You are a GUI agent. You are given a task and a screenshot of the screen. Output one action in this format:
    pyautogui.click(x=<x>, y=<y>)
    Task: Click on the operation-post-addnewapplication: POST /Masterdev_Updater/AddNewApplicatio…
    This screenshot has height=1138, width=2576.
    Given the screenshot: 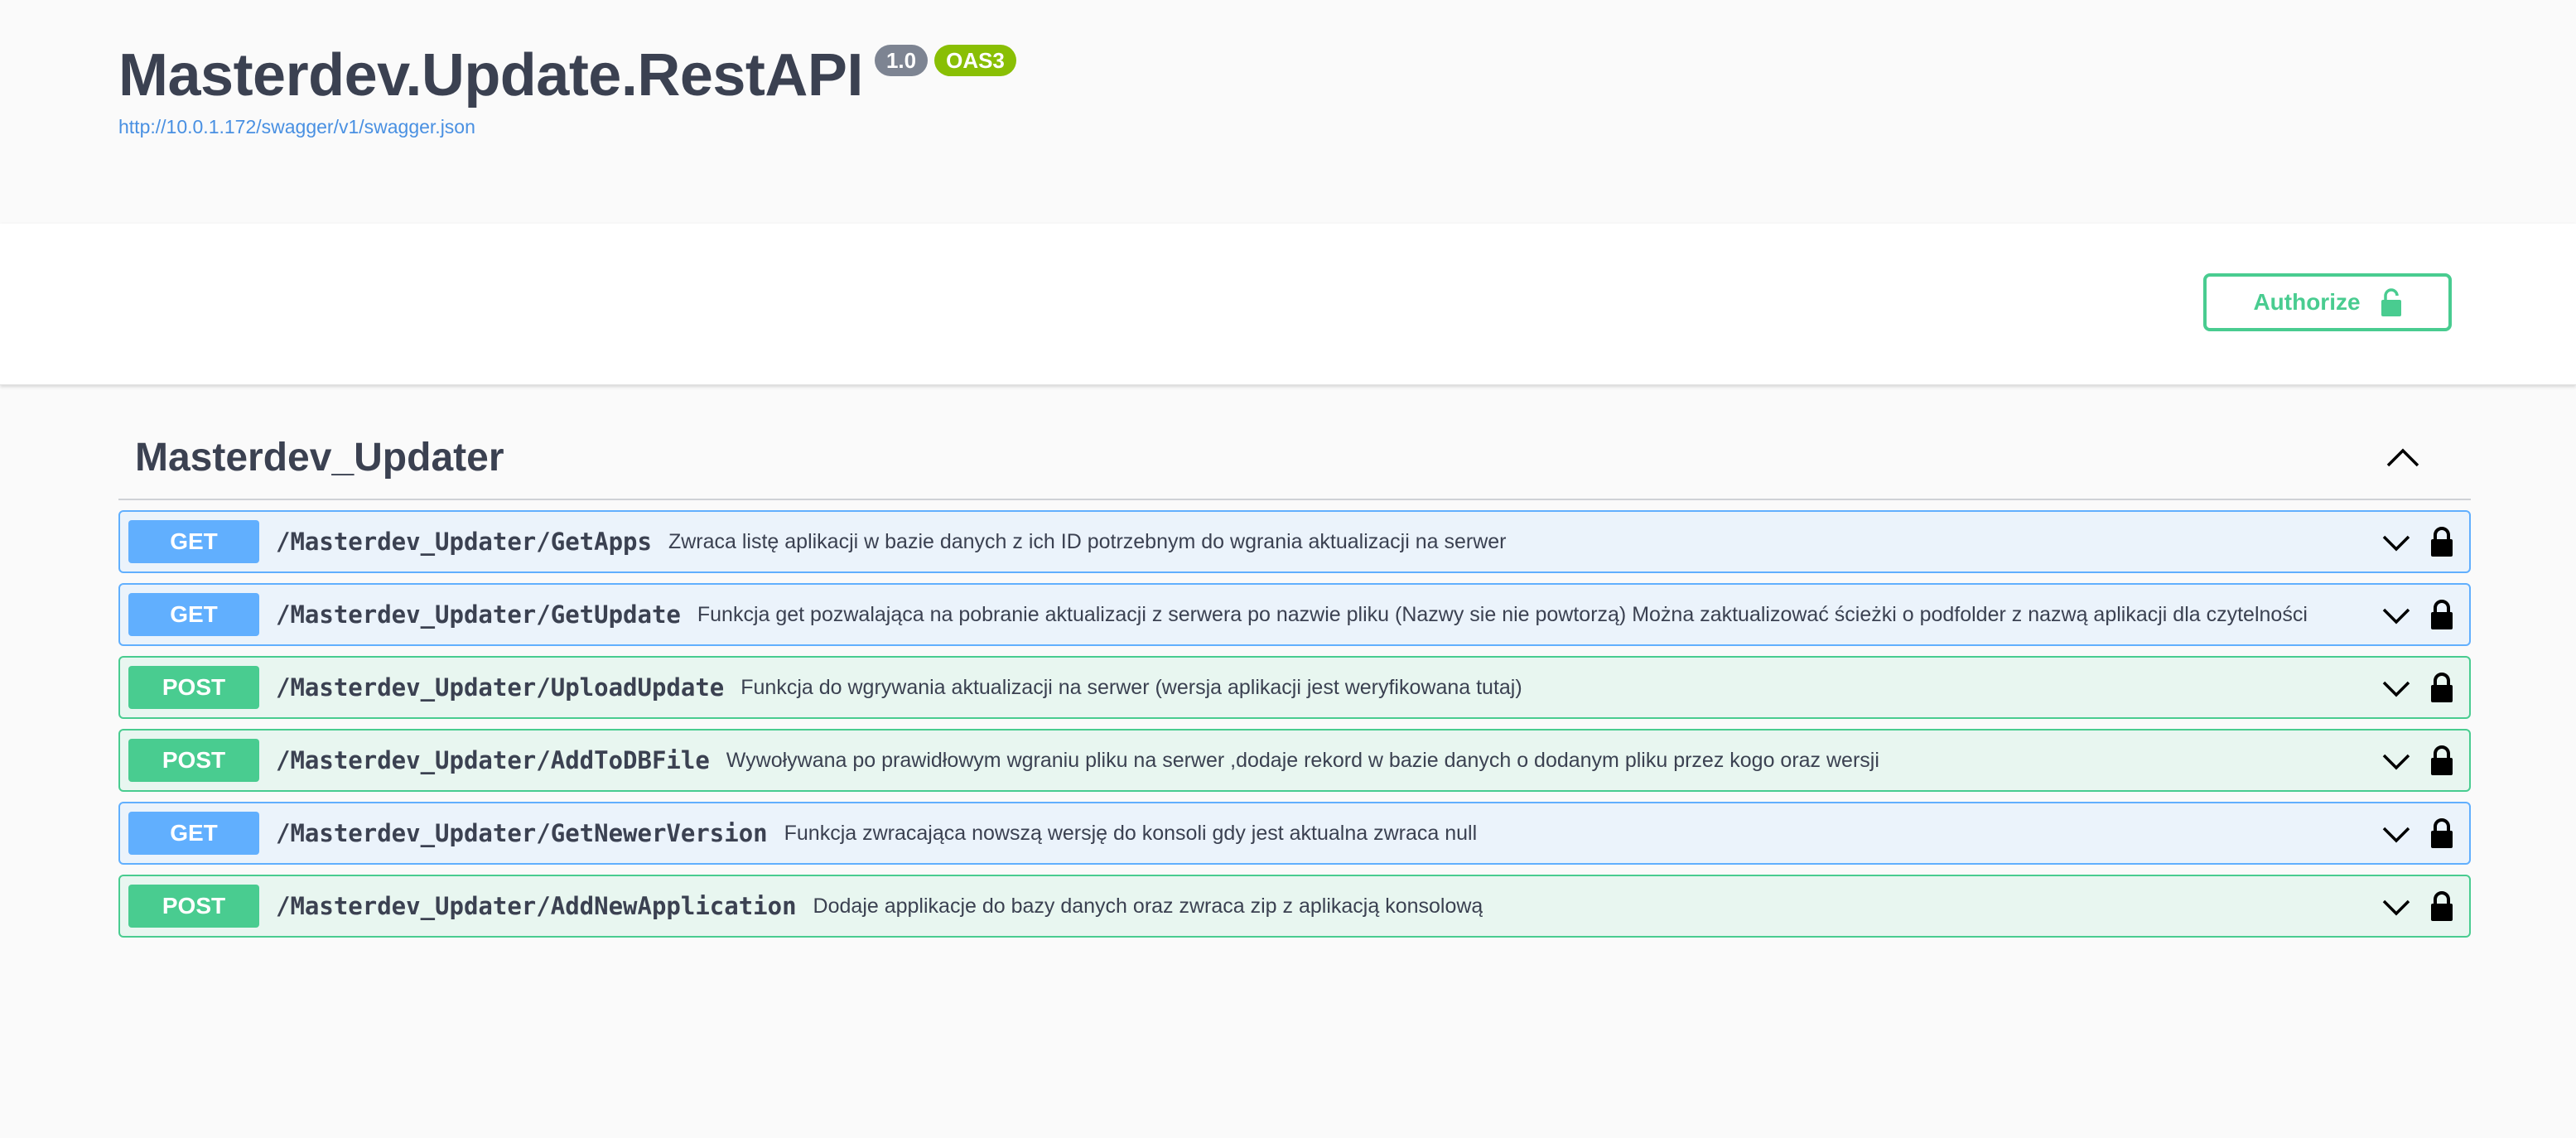 What is the action you would take?
    pyautogui.click(x=1294, y=906)
    